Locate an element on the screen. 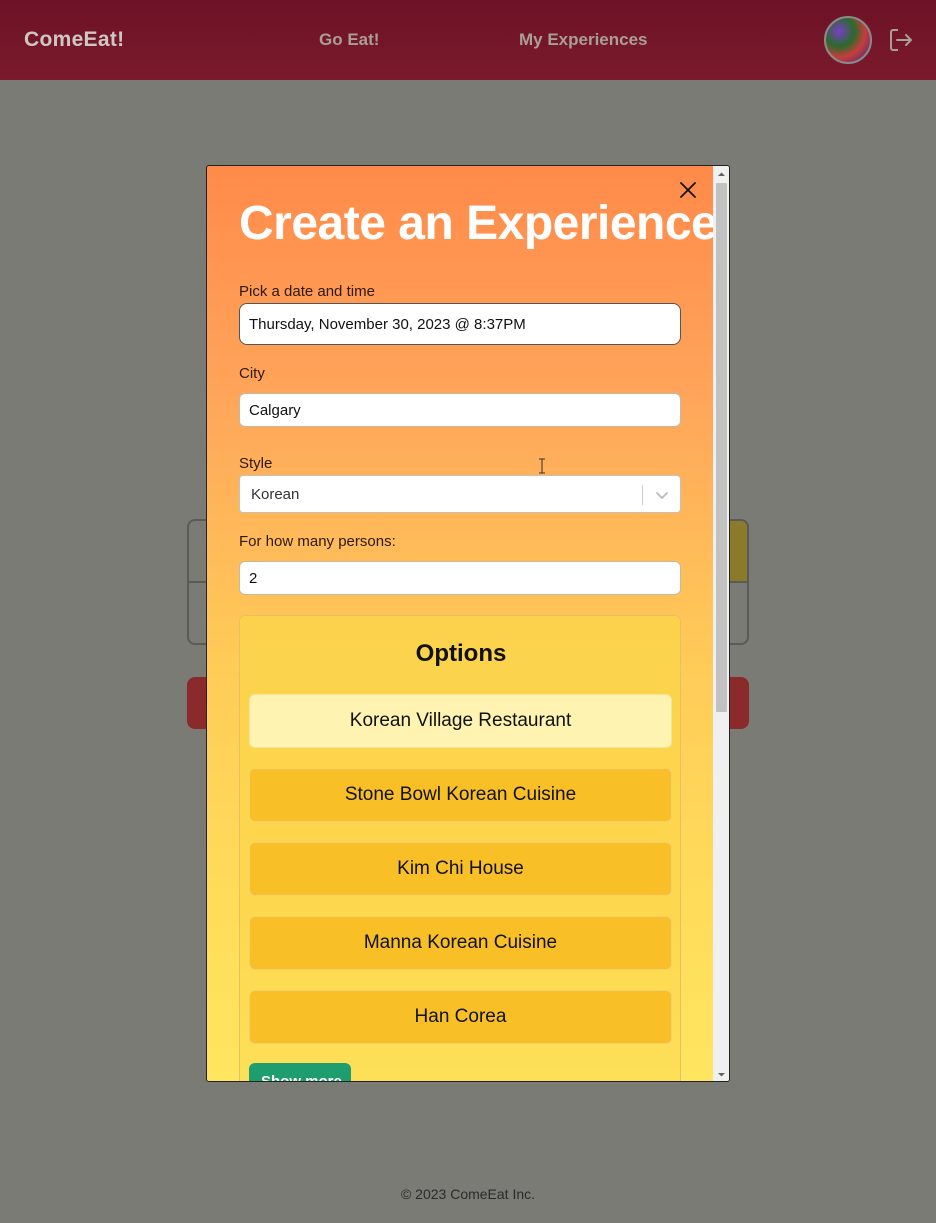 The image size is (936, 1223). options-title: Options is located at coordinates (461, 653).